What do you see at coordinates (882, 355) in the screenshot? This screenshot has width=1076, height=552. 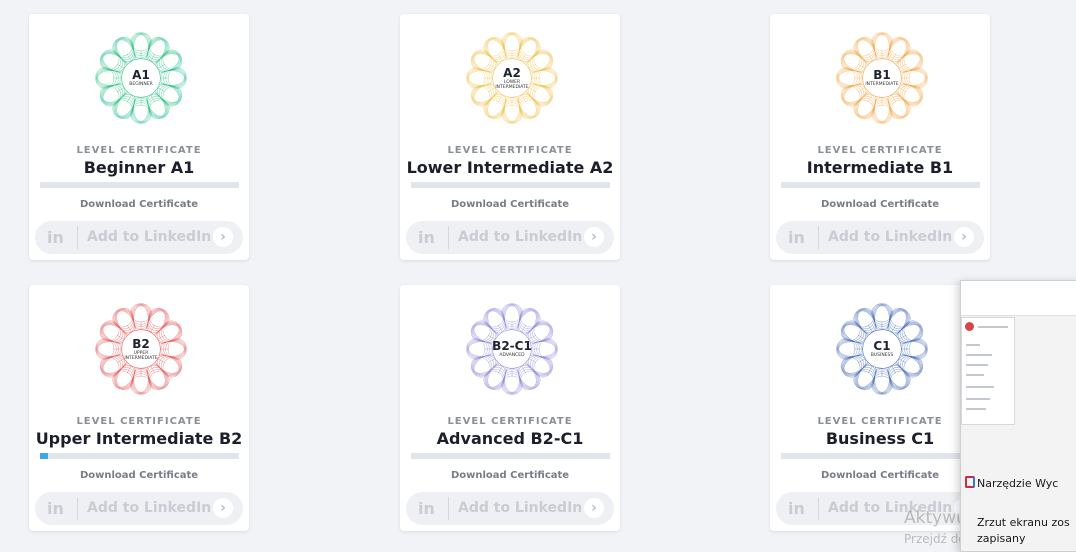 I see `seal-subtitle: BUSINESS` at bounding box center [882, 355].